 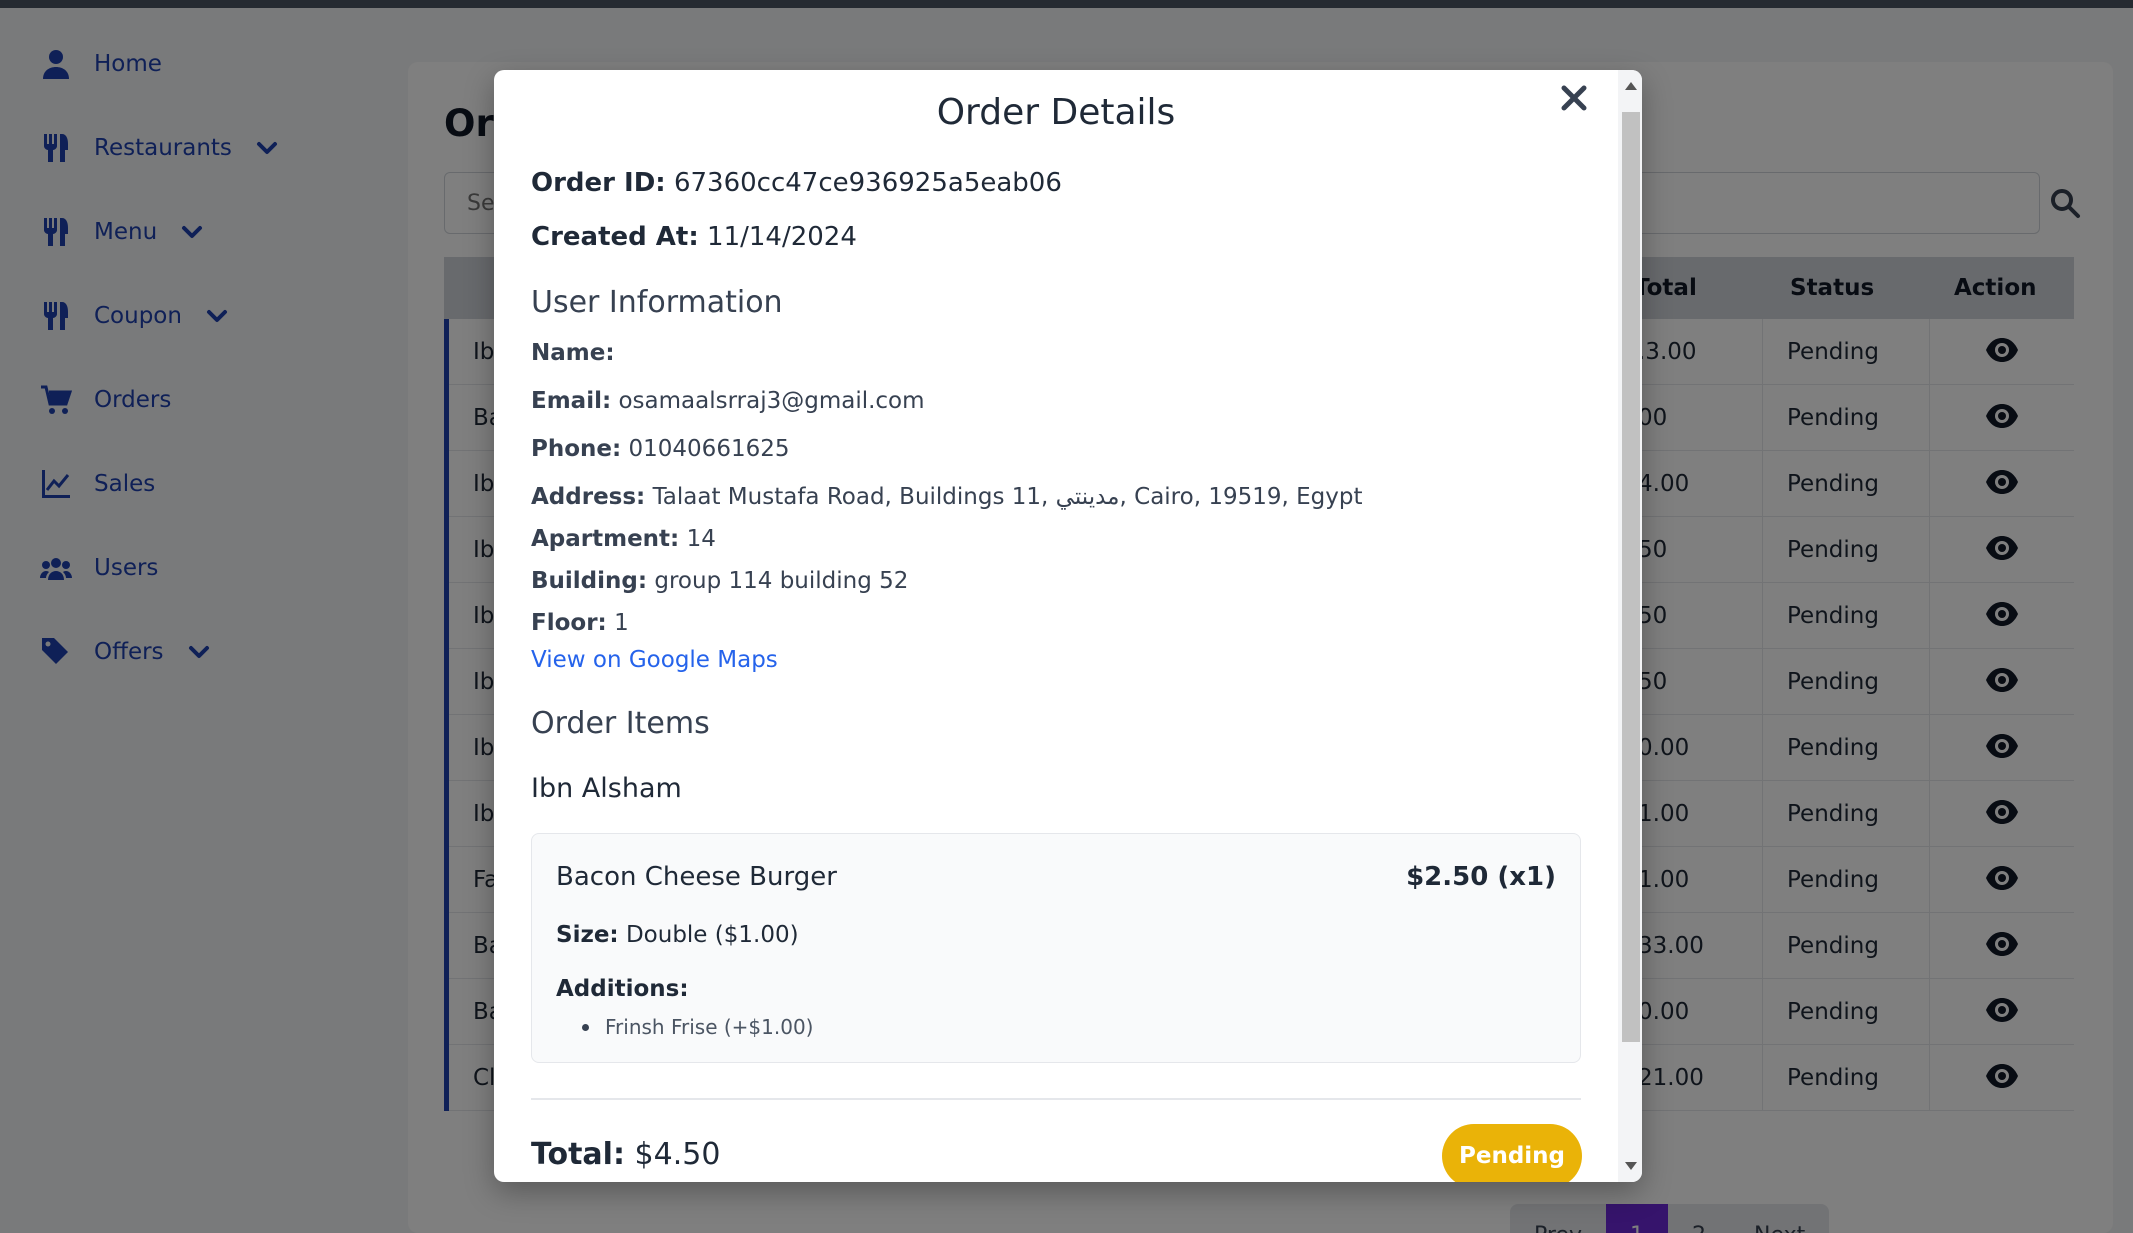 I want to click on scroll-up-arrow, so click(x=1631, y=86).